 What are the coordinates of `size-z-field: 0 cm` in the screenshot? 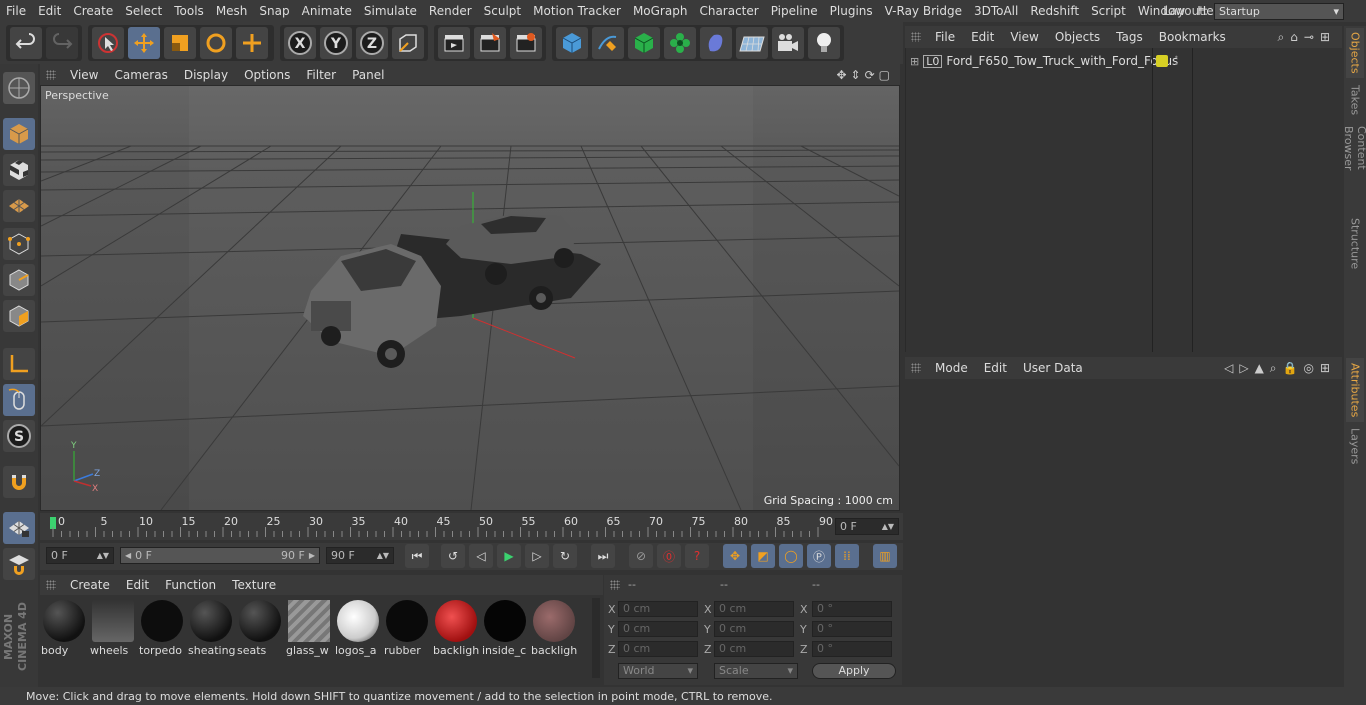 It's located at (754, 649).